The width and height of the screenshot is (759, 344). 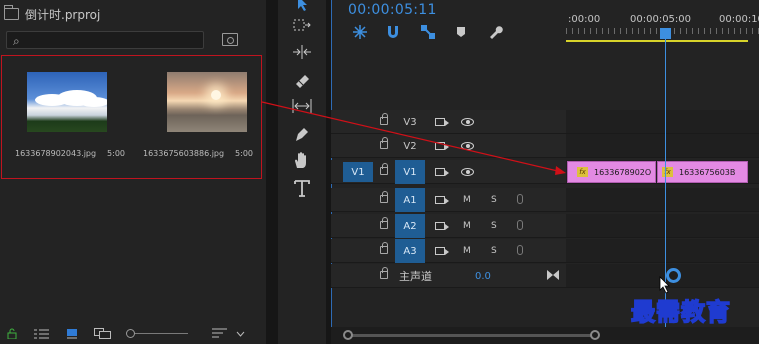 What do you see at coordinates (680, 312) in the screenshot?
I see `watermark: 最需教育` at bounding box center [680, 312].